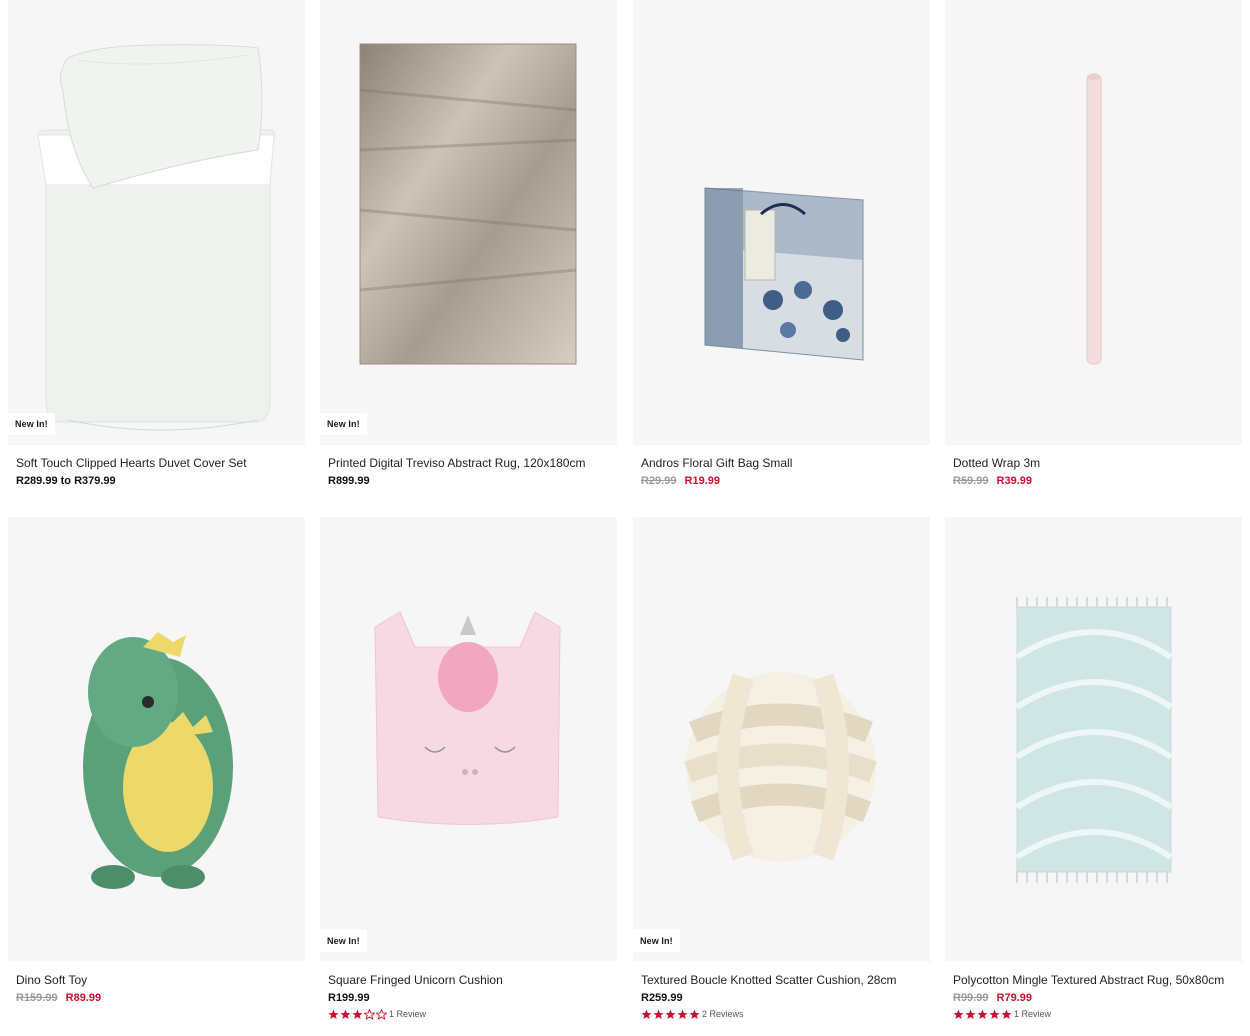  Describe the element at coordinates (37, 998) in the screenshot. I see `was-price: R159.99` at that location.